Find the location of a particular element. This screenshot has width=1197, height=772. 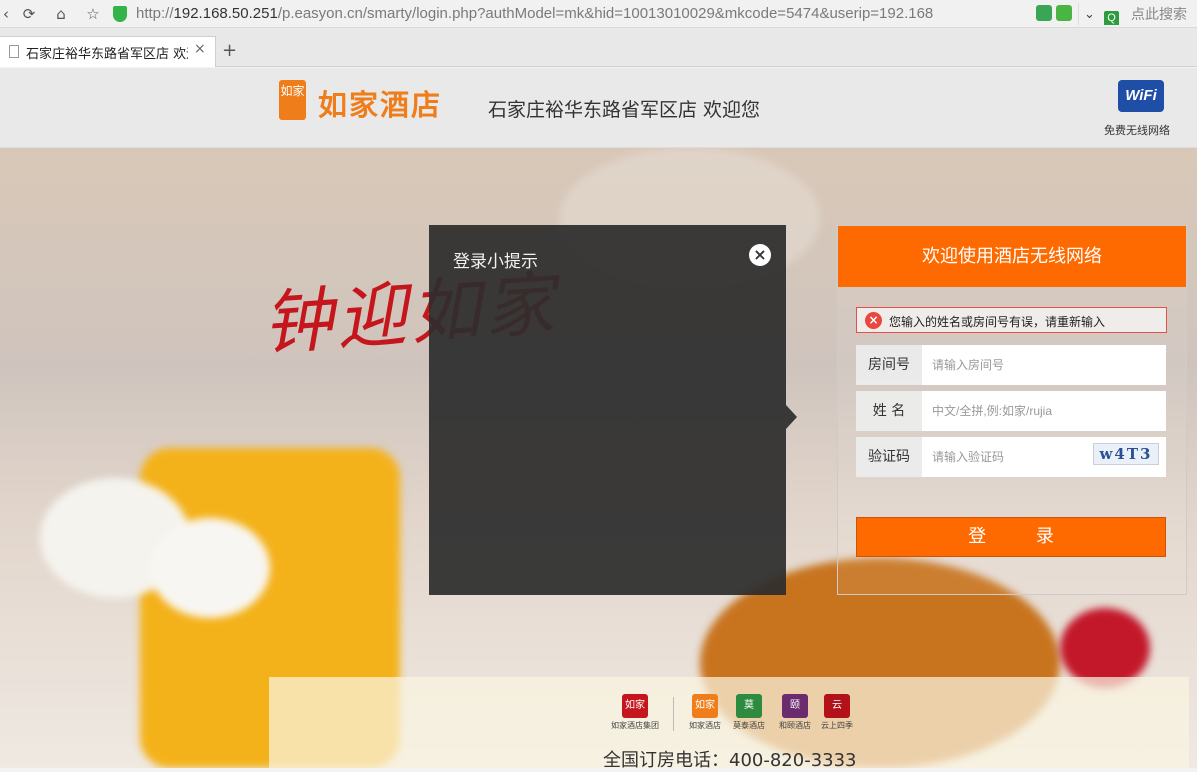

room-label: 房间号 is located at coordinates (889, 365).